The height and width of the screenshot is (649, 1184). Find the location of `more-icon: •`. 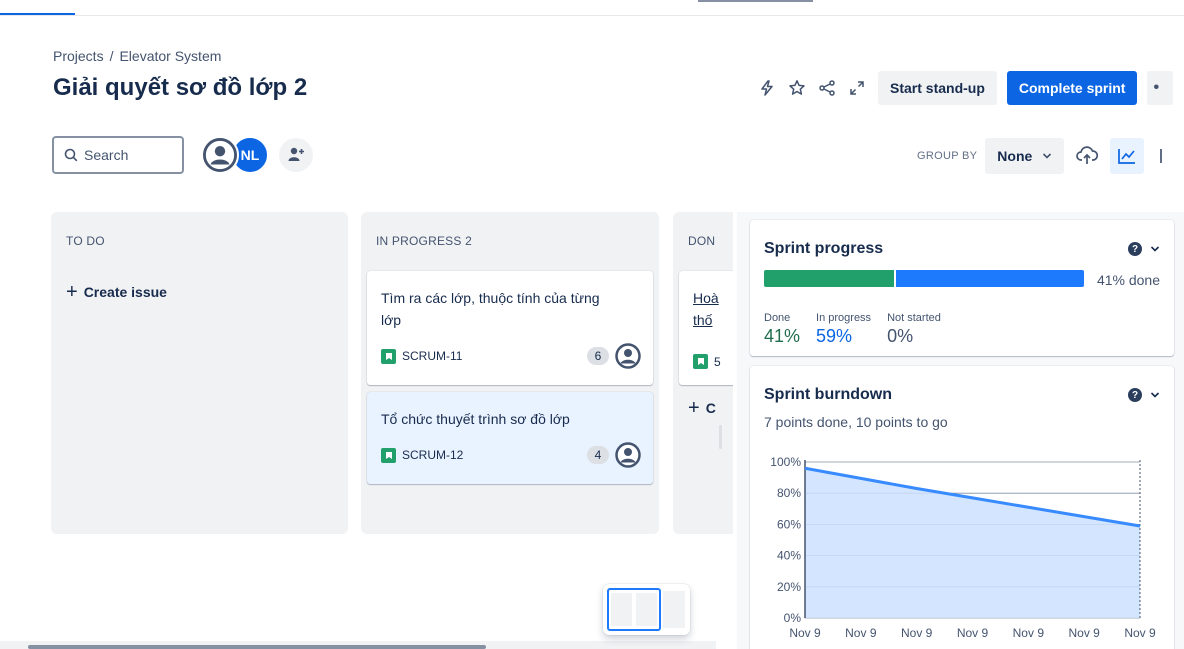

more-icon: • is located at coordinates (1156, 87).